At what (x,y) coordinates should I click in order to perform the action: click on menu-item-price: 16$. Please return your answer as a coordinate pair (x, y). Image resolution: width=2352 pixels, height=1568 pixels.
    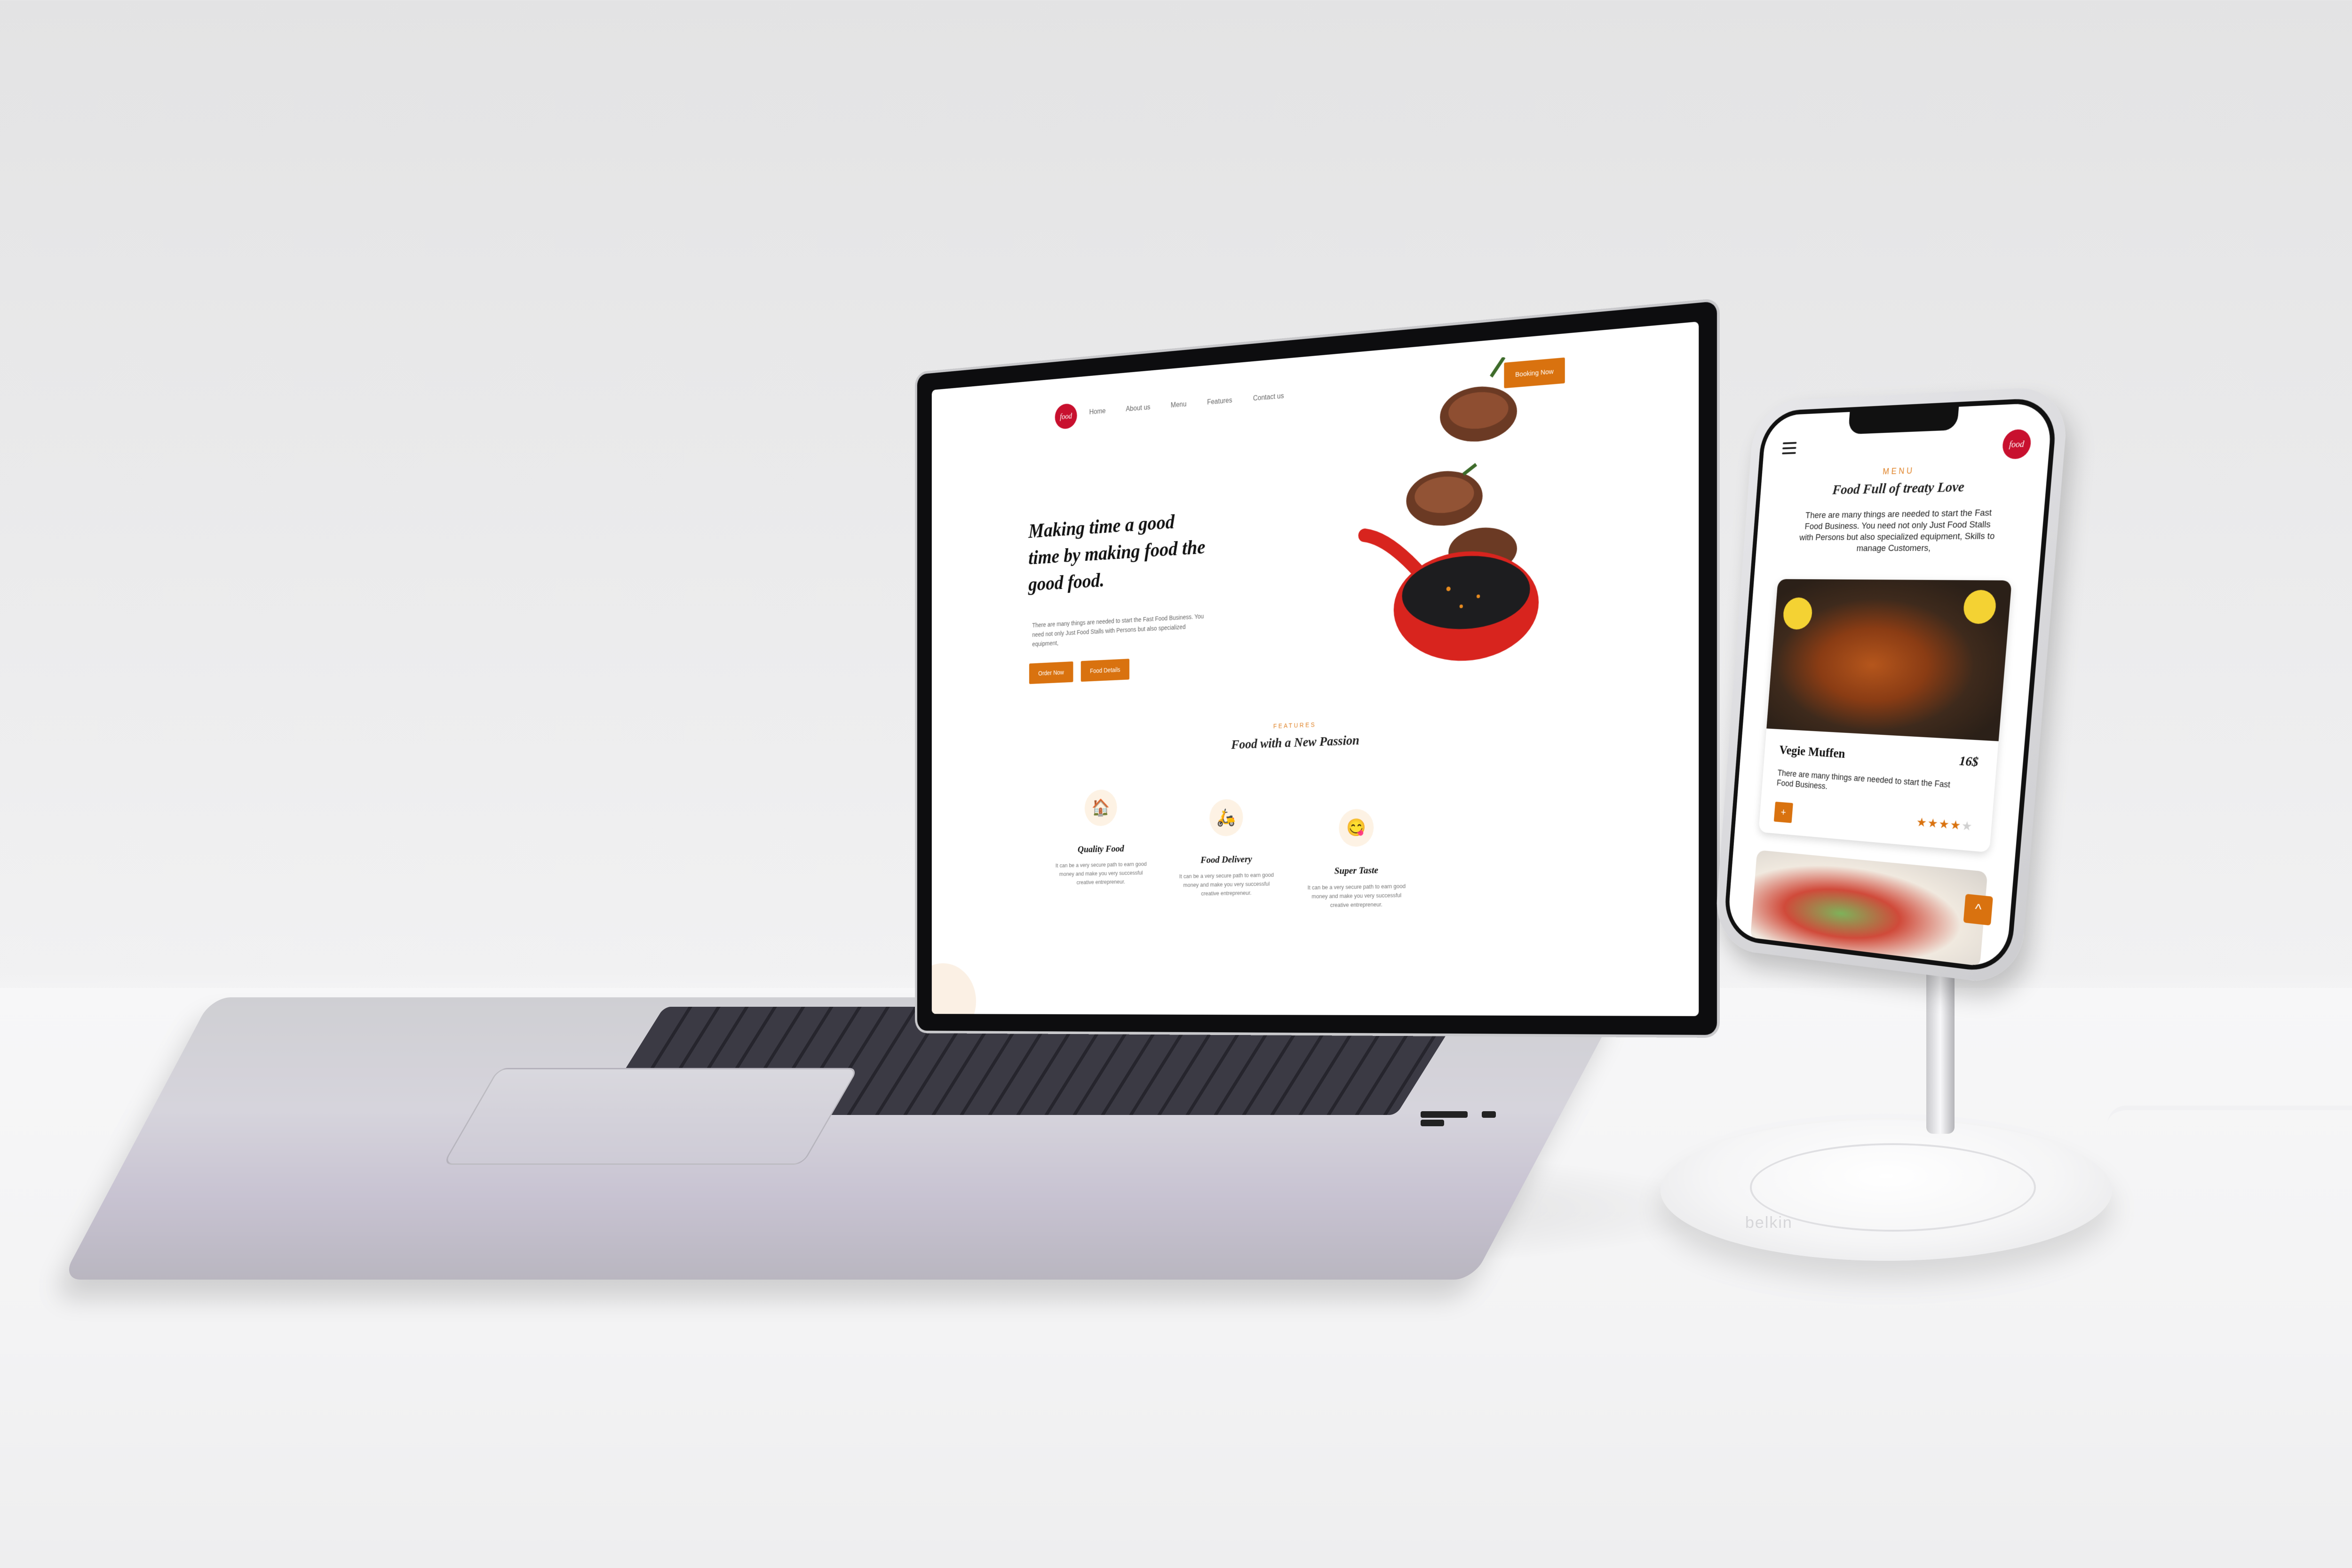
    Looking at the image, I should click on (1968, 761).